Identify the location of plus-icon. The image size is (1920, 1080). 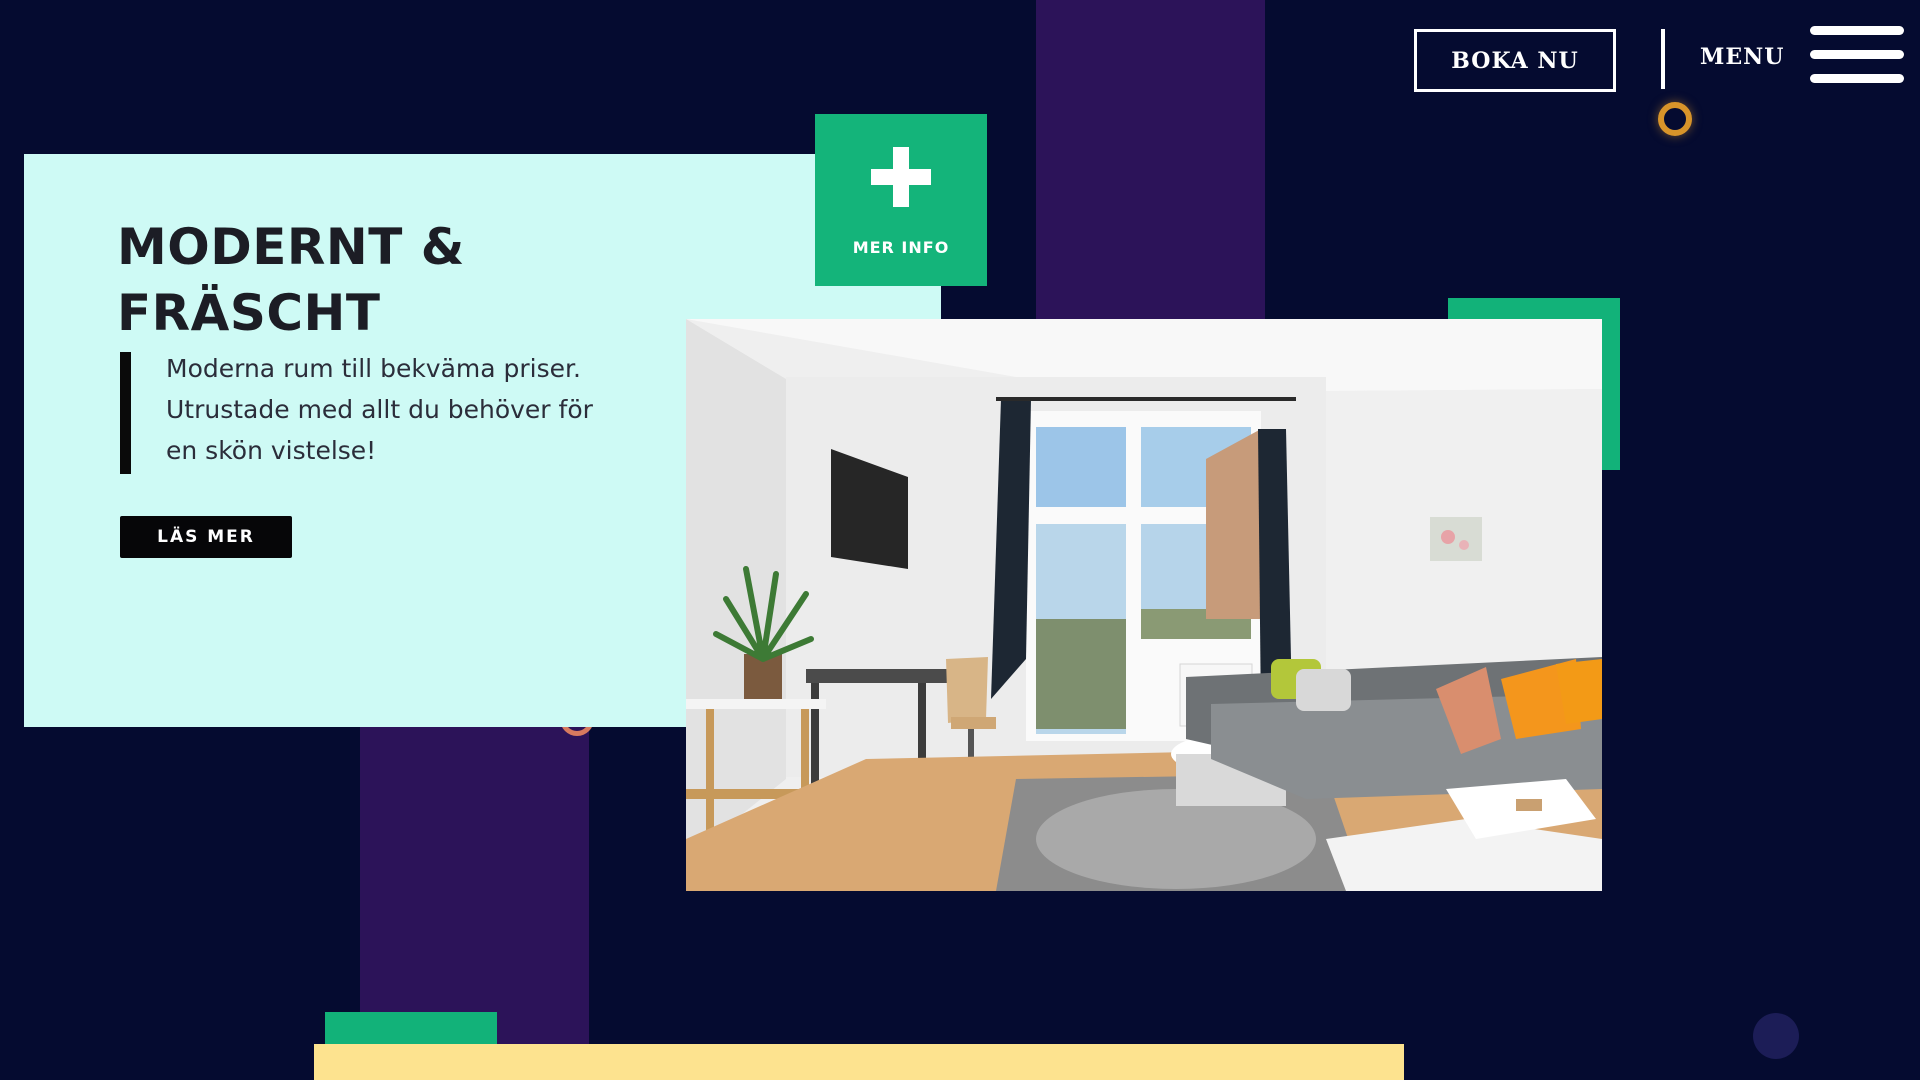
(901, 177).